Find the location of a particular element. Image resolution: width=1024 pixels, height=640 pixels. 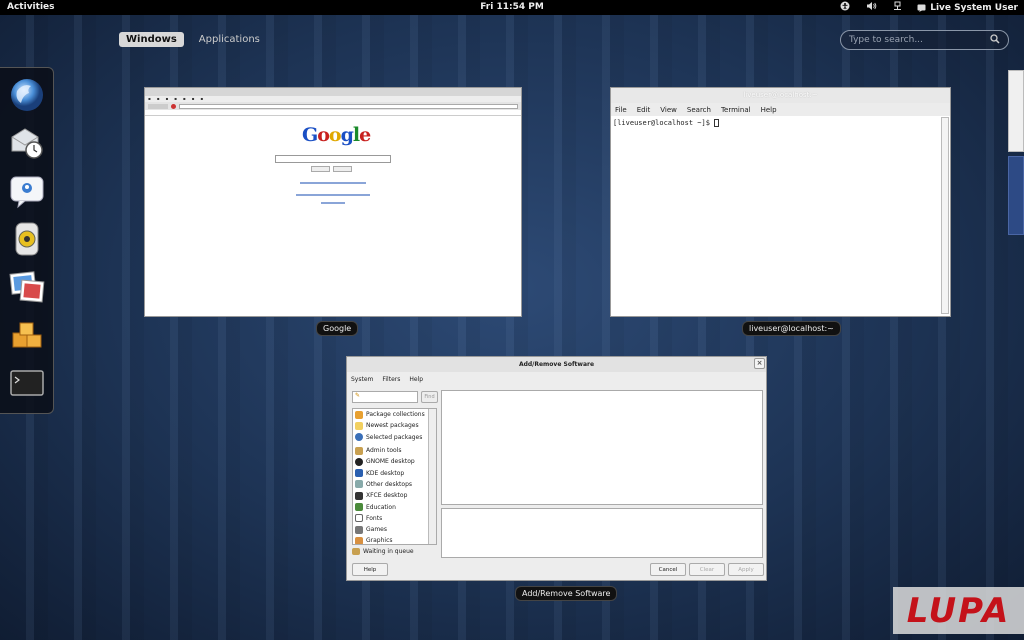

close-icon: × is located at coordinates (759, 363).